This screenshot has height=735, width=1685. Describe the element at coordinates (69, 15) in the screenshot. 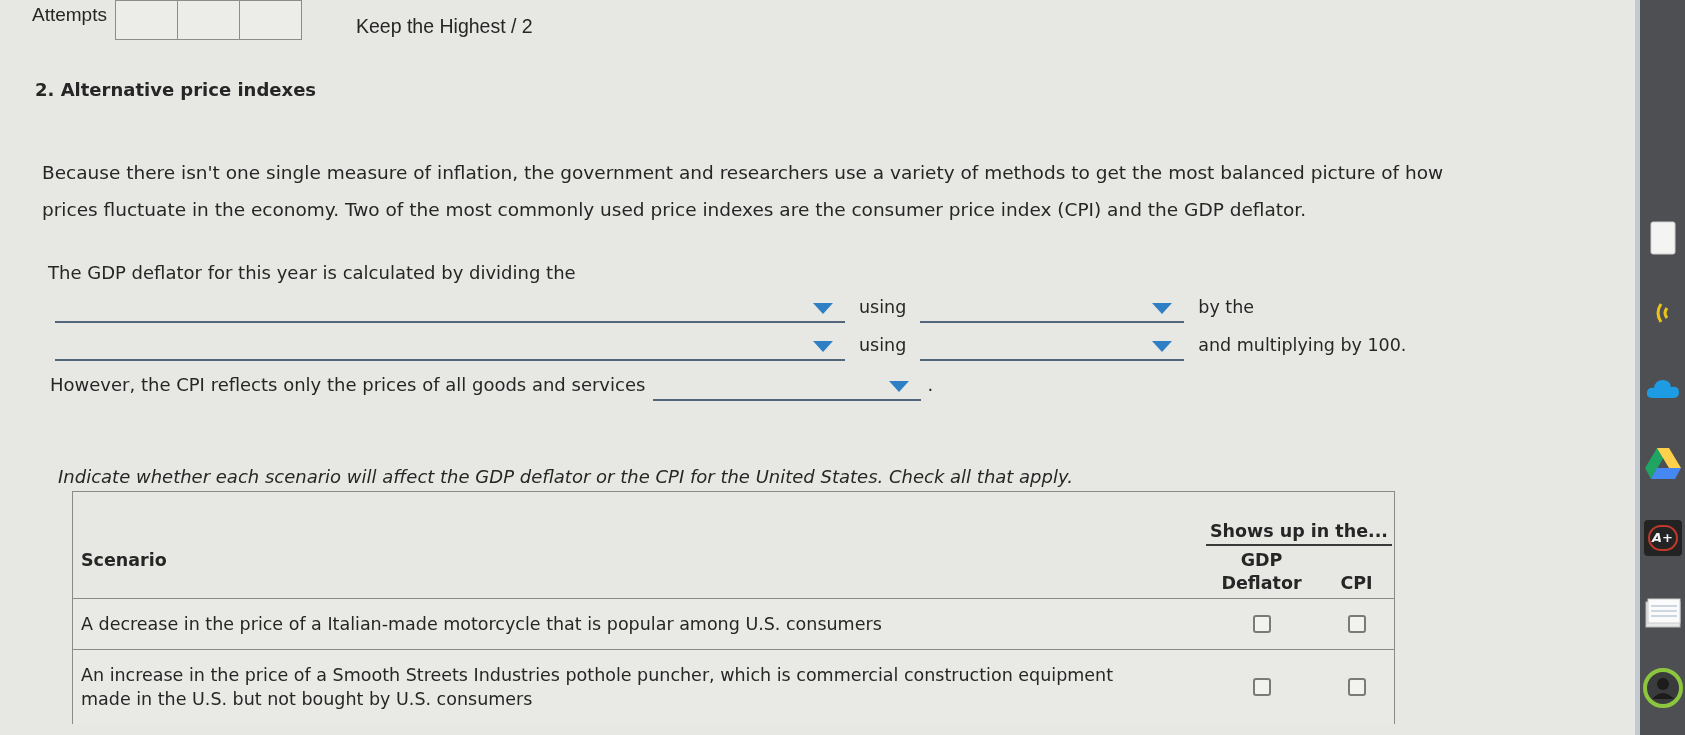

I see `attempts-label: Attempts` at that location.